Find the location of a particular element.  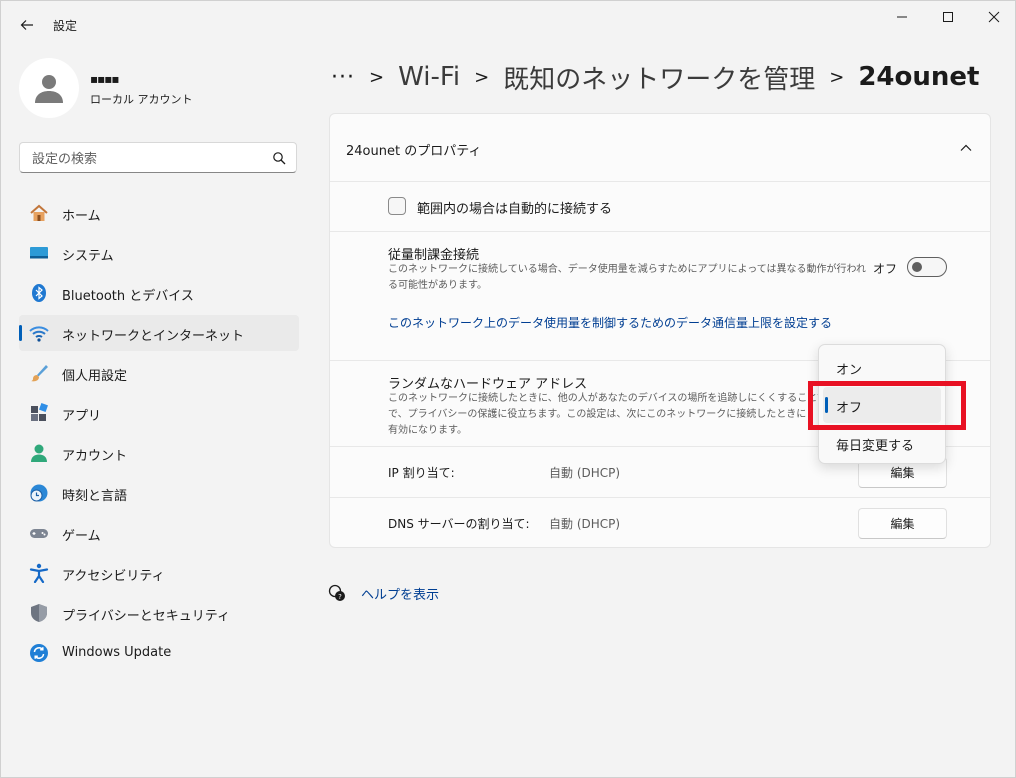

settings-search-box is located at coordinates (158, 157).